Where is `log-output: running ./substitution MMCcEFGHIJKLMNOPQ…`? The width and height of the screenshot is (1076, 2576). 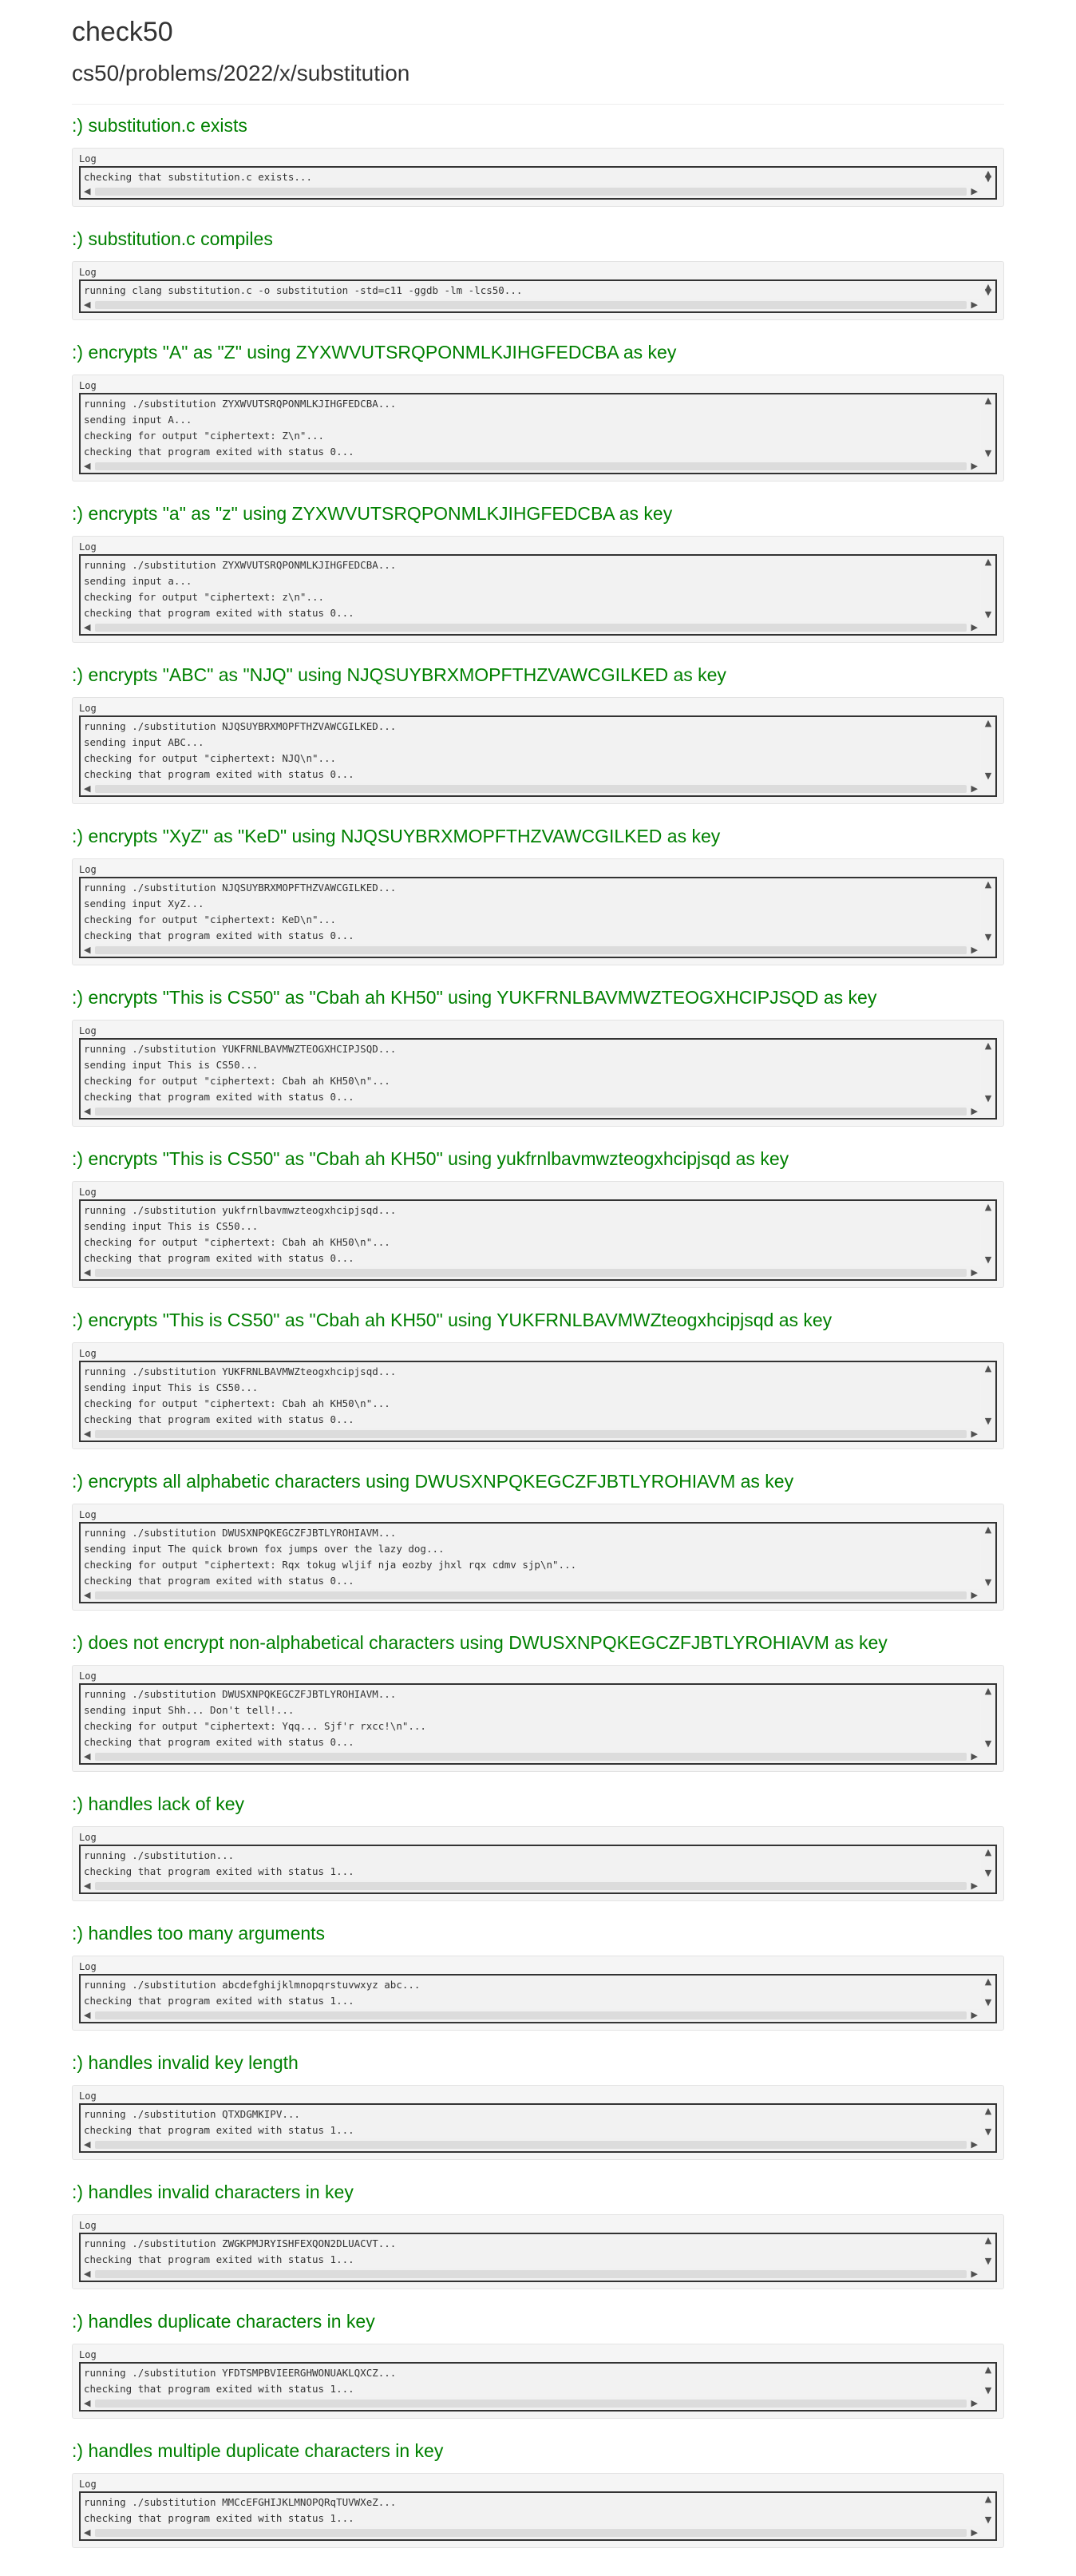 log-output: running ./substitution MMCcEFGHIJKLMNOPQ… is located at coordinates (538, 2516).